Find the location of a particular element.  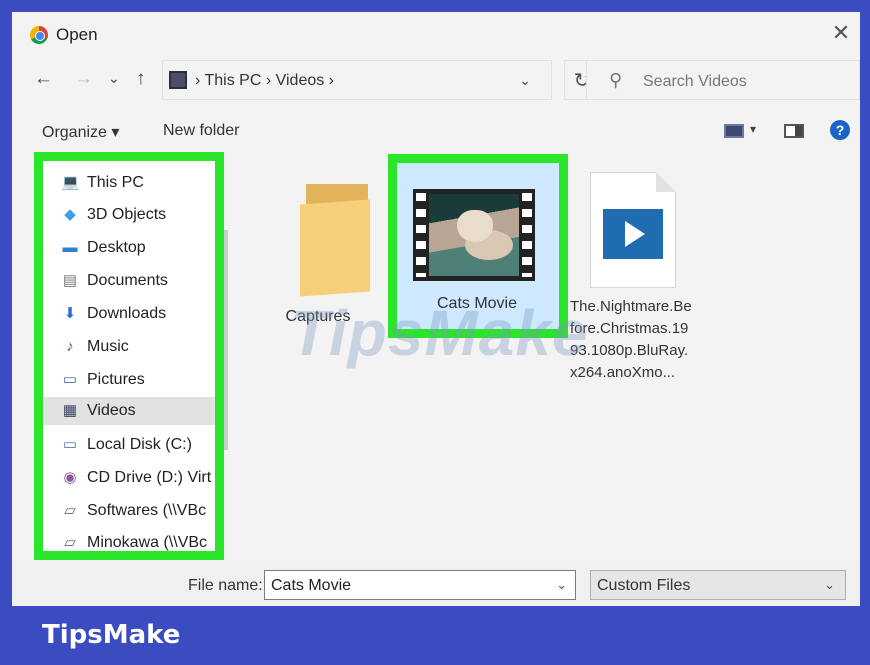

preview-pane-icon is located at coordinates (794, 131).